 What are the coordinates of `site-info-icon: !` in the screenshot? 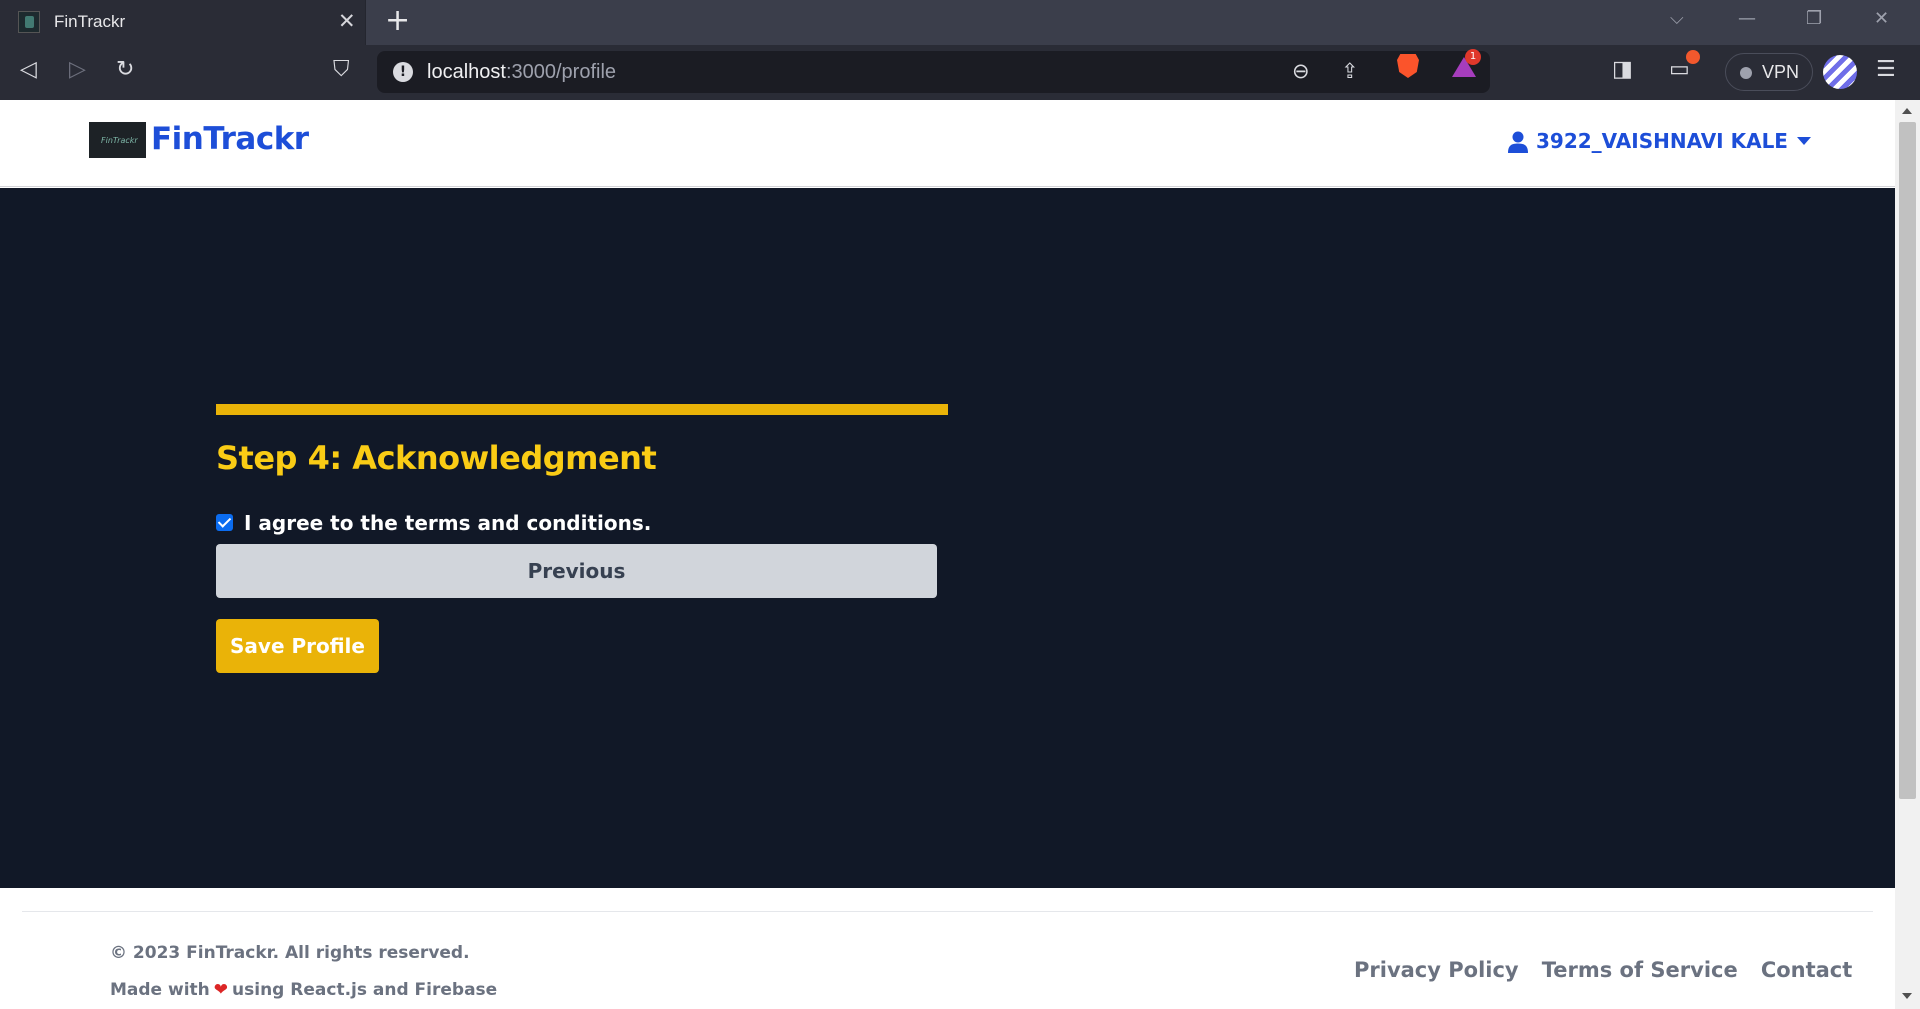 It's located at (403, 72).